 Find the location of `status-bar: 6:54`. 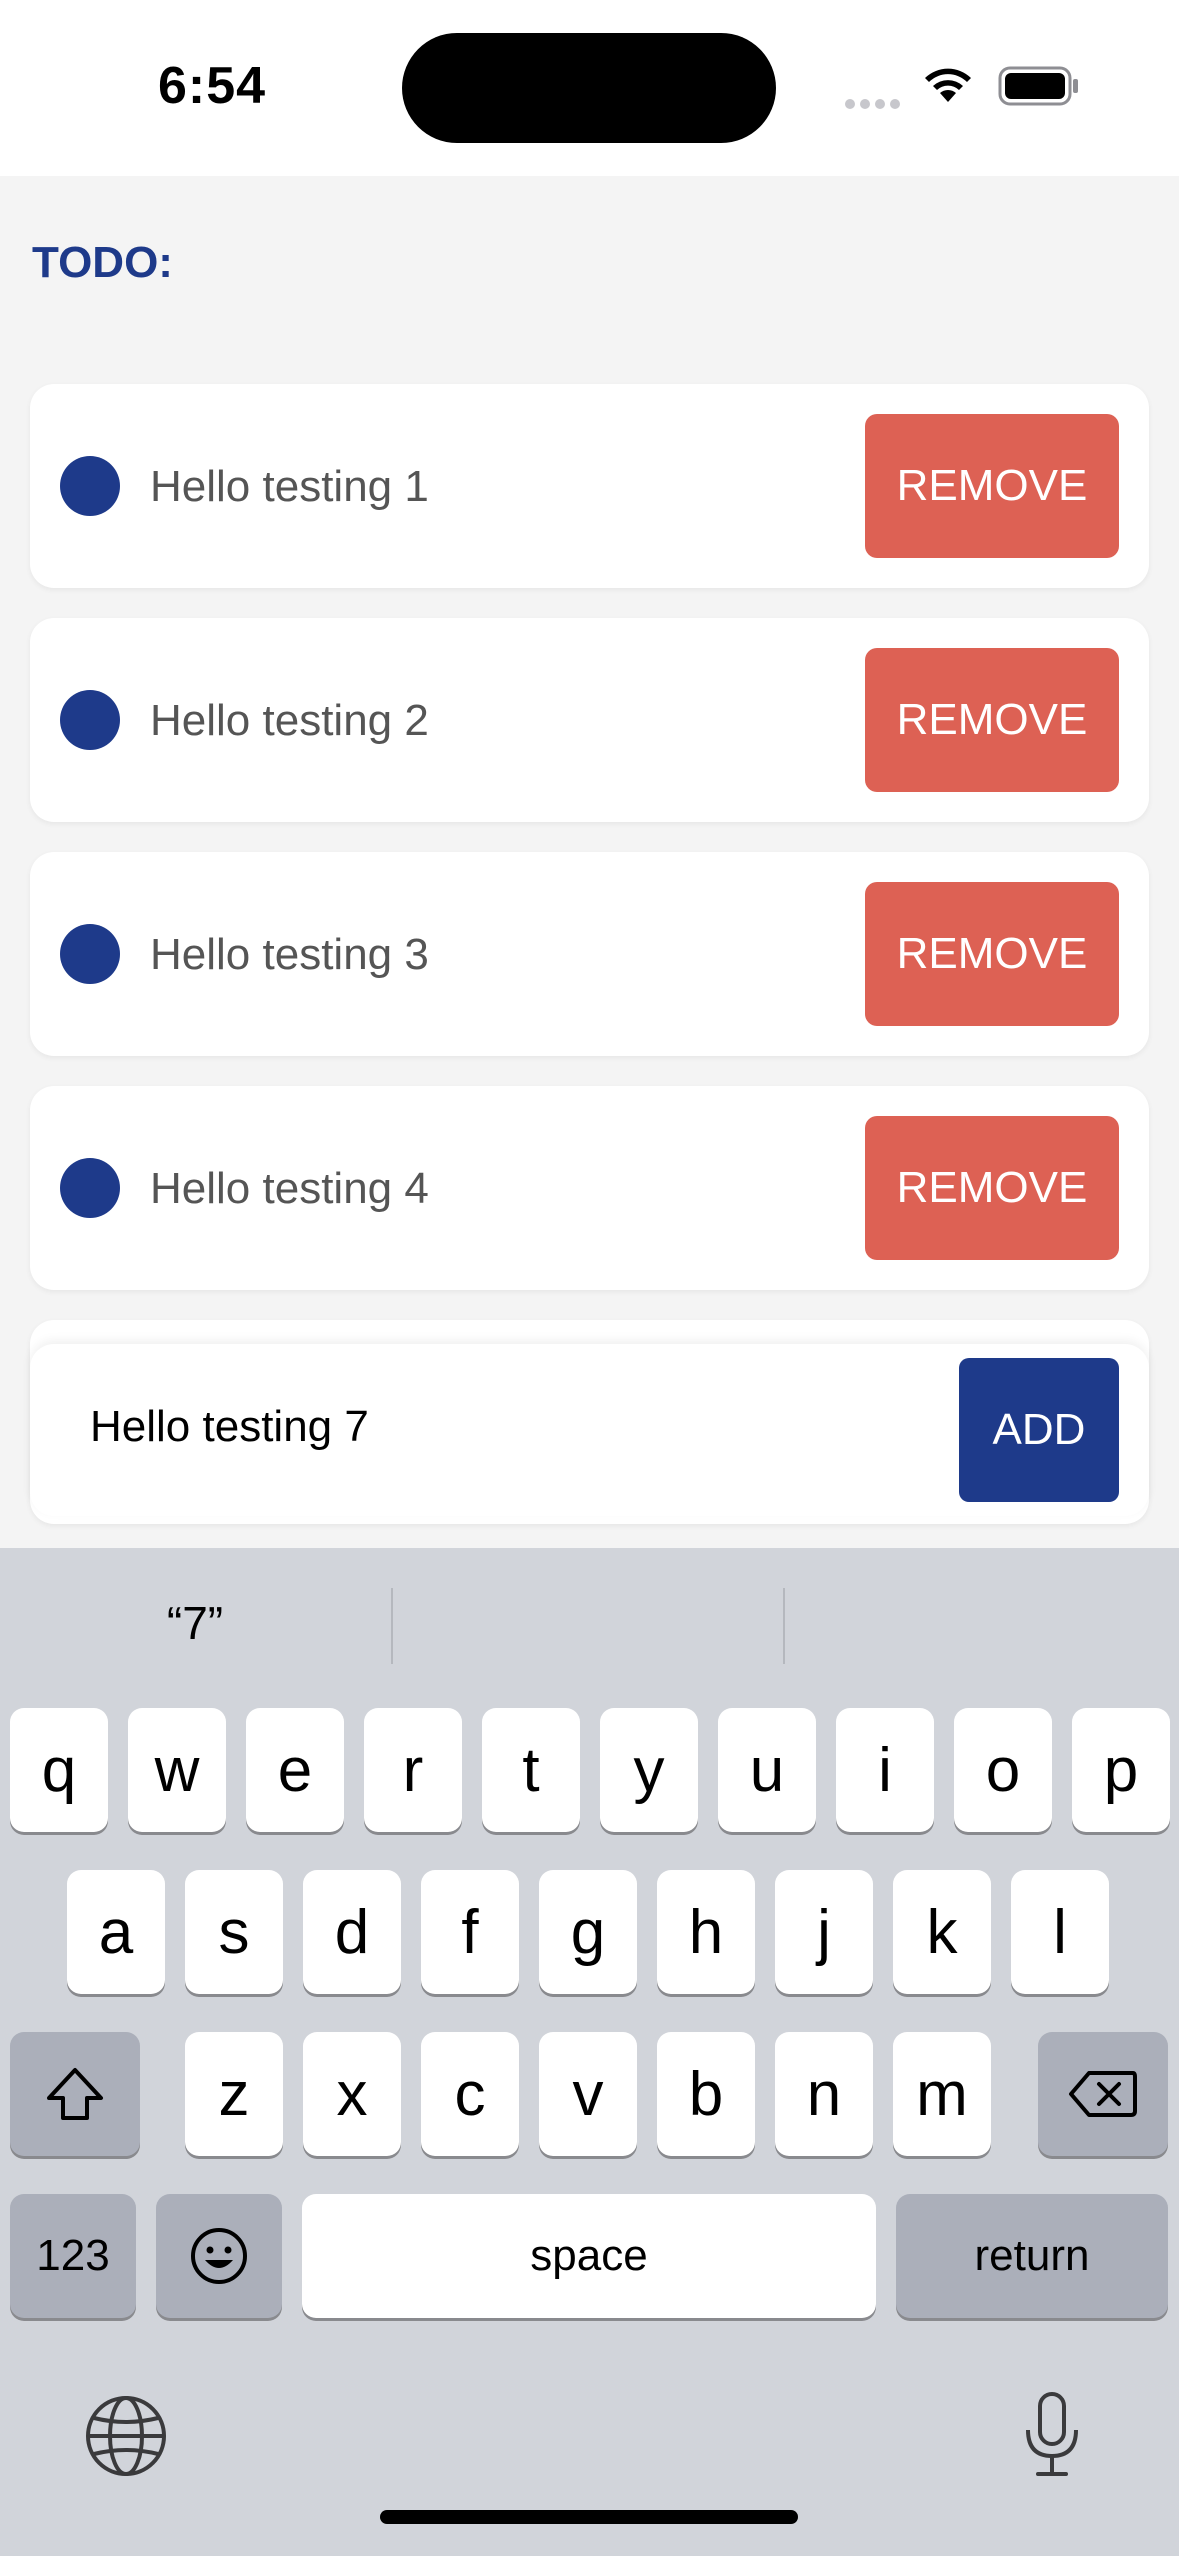

status-bar: 6:54 is located at coordinates (589, 88).